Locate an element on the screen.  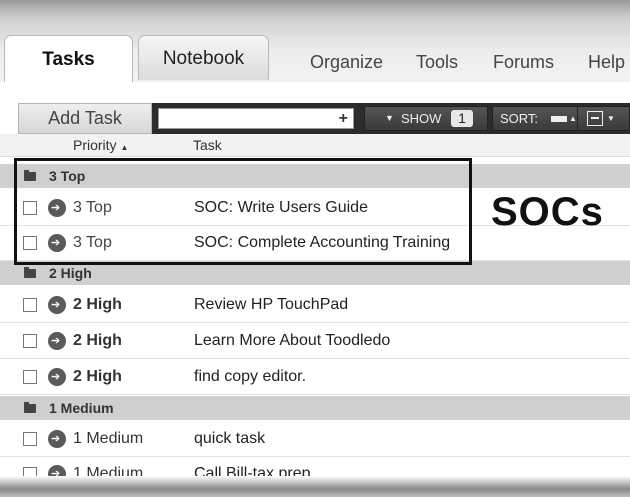
plus-icon: + is located at coordinates (343, 118).